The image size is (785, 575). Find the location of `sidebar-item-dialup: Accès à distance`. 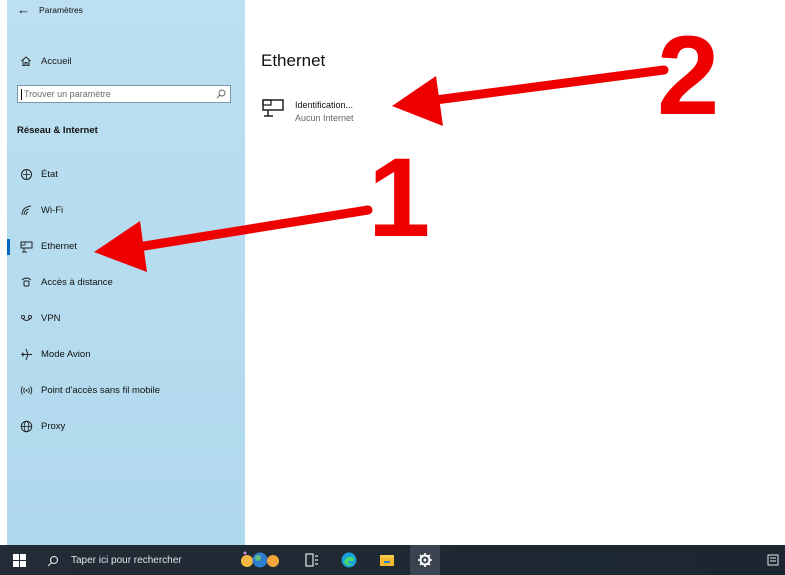

sidebar-item-dialup: Accès à distance is located at coordinates (126, 283).